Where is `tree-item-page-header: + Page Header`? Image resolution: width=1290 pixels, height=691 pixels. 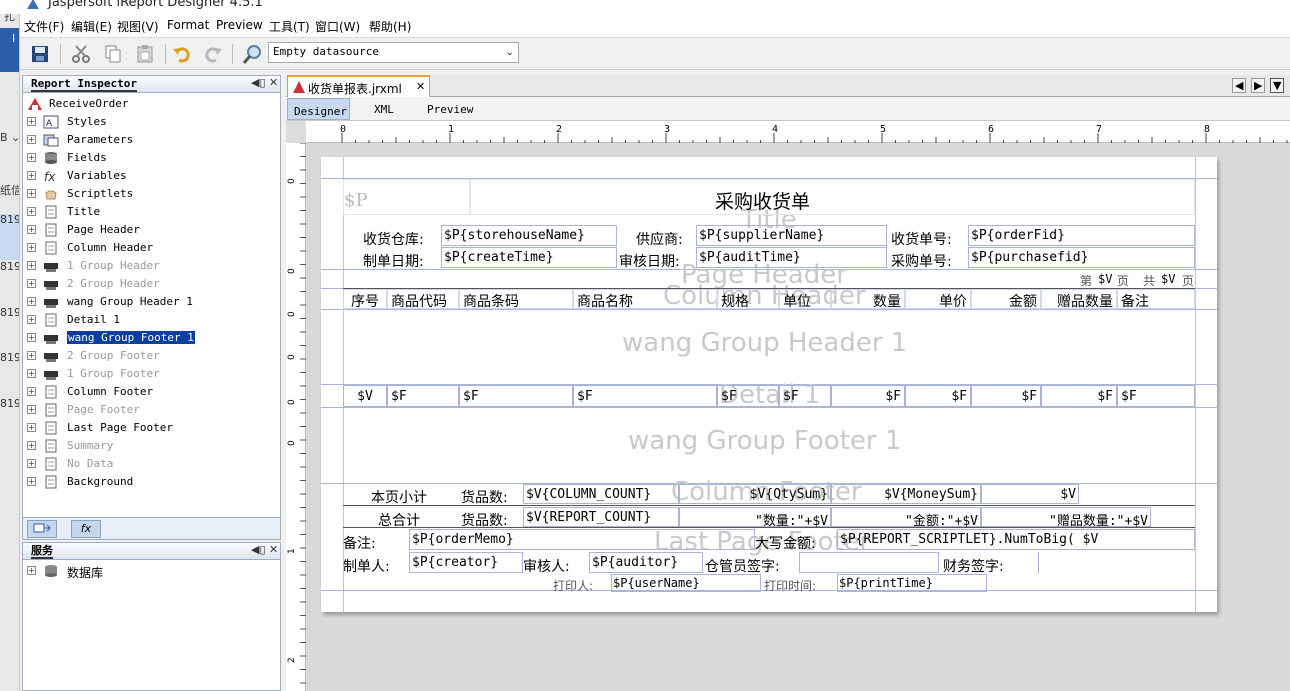
tree-item-page-header: + Page Header is located at coordinates (151, 230).